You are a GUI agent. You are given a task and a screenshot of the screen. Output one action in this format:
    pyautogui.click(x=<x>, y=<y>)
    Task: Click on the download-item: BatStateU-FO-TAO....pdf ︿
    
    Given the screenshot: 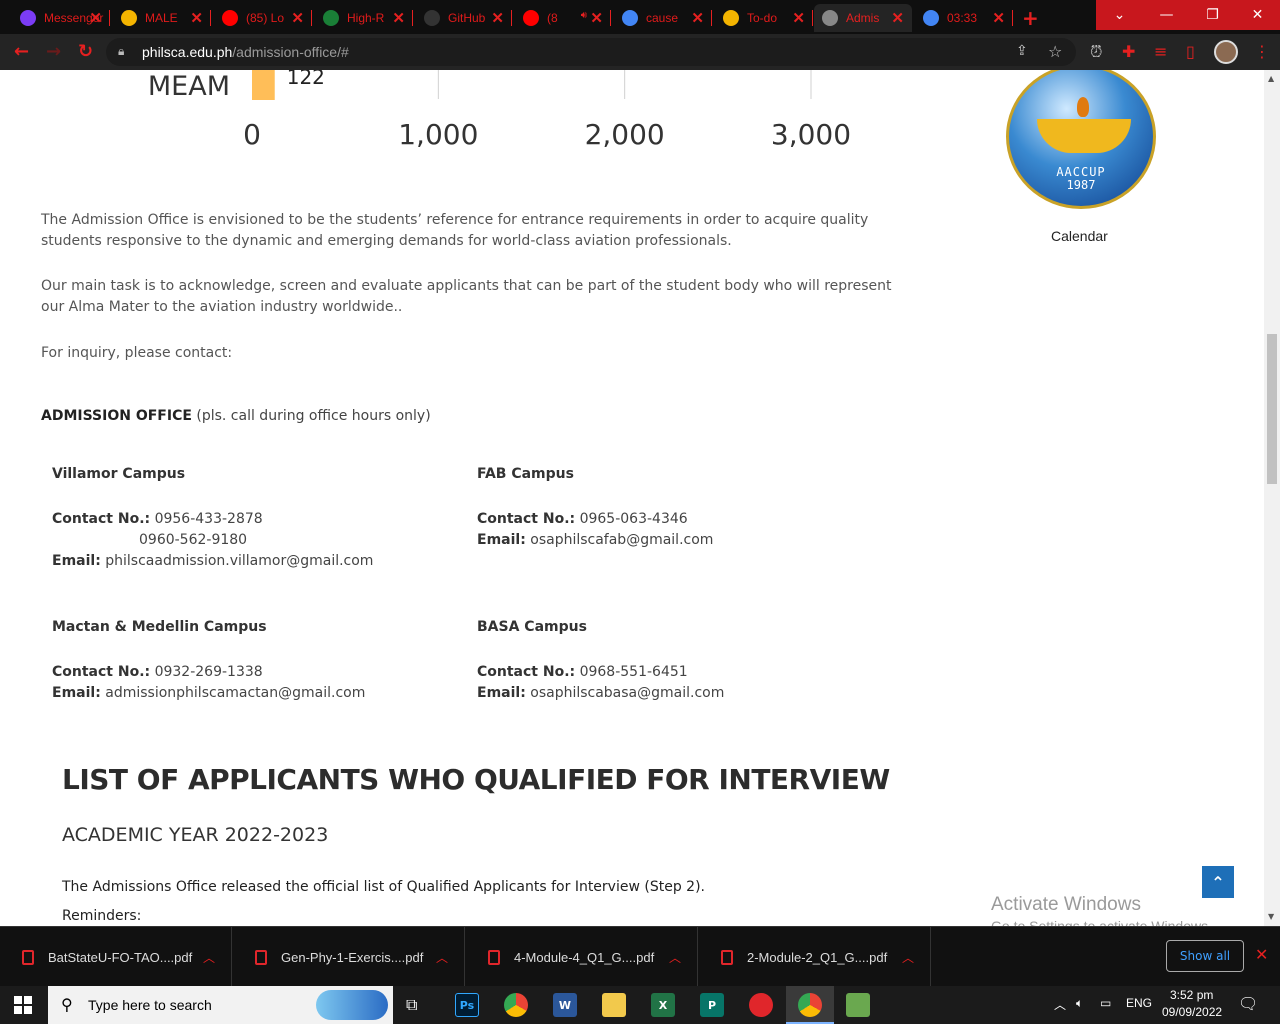 What is the action you would take?
    pyautogui.click(x=116, y=957)
    